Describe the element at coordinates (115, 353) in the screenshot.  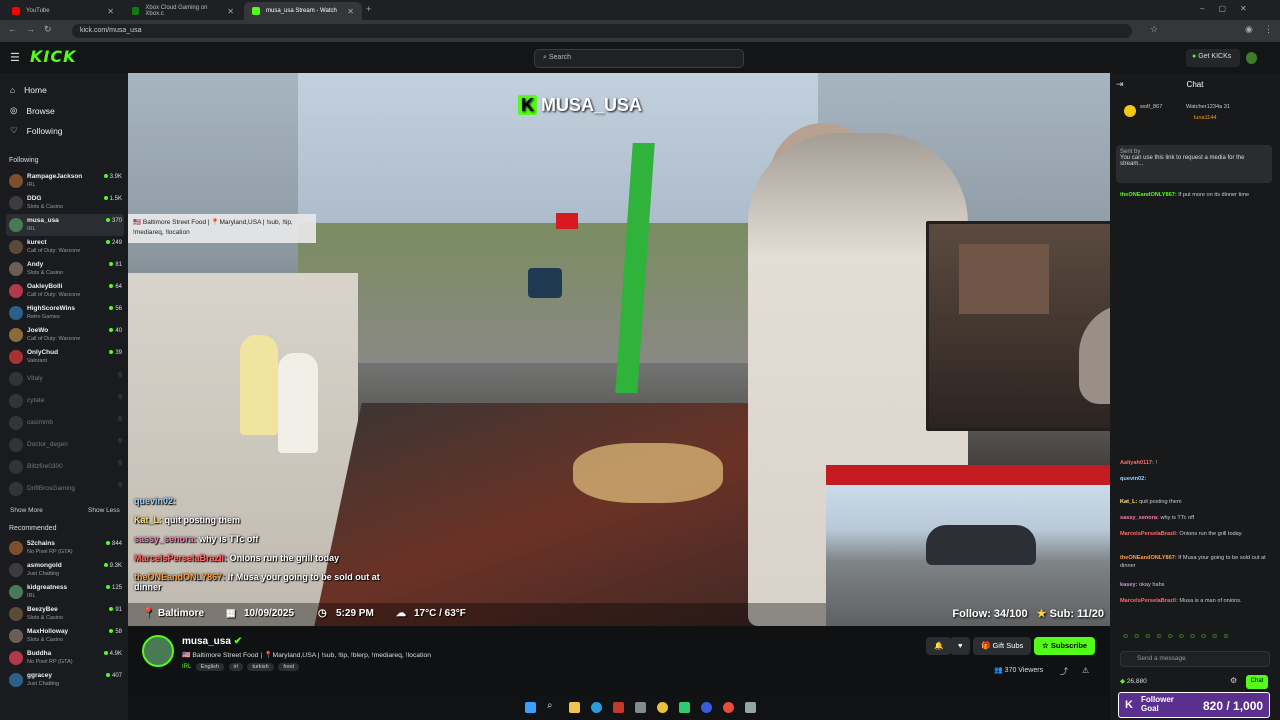
I see `viewer-count: 39` at that location.